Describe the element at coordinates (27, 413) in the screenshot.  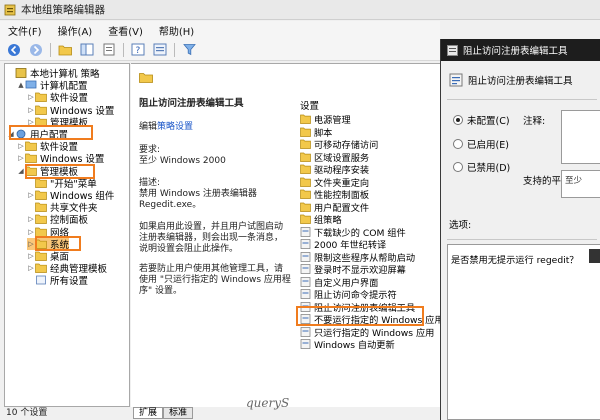
I see `status-bar: 10 个设置` at that location.